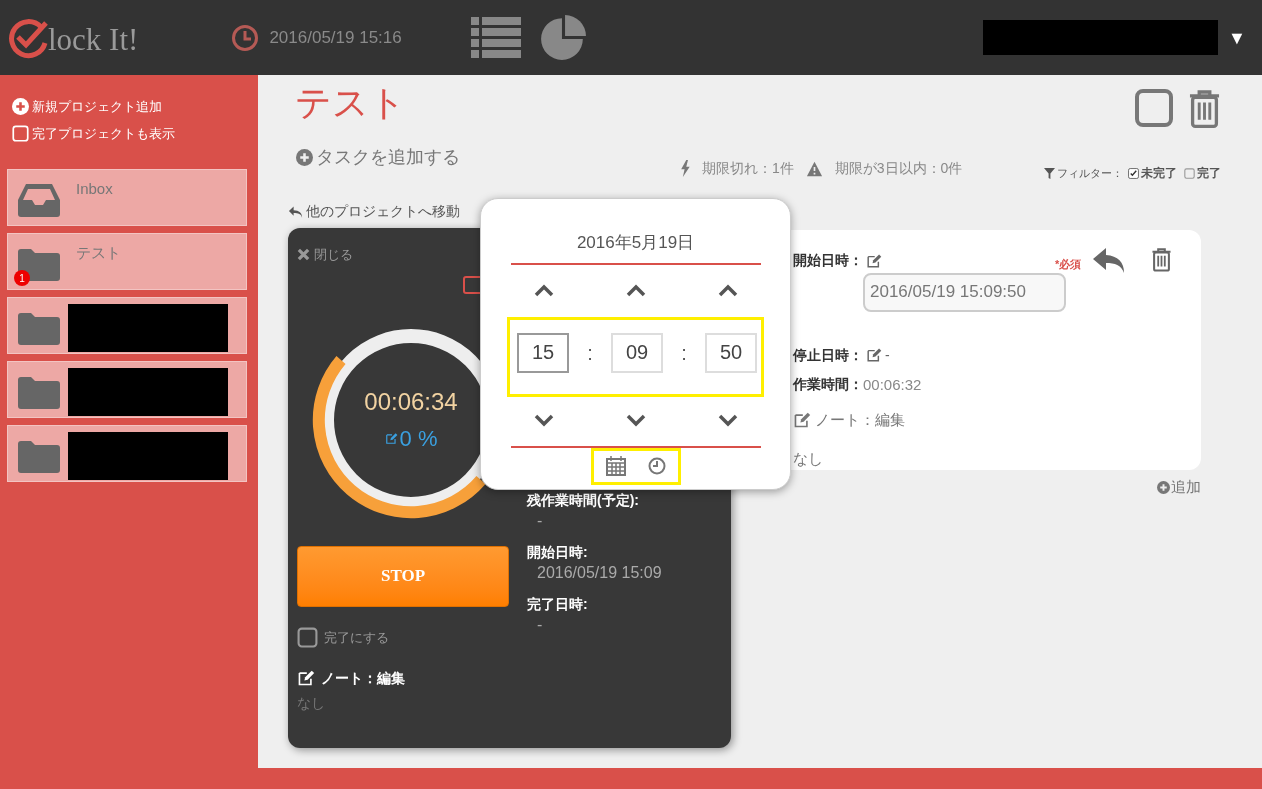 Image resolution: width=1262 pixels, height=789 pixels. What do you see at coordinates (127, 261) in the screenshot?
I see `project-item: テスト 1` at bounding box center [127, 261].